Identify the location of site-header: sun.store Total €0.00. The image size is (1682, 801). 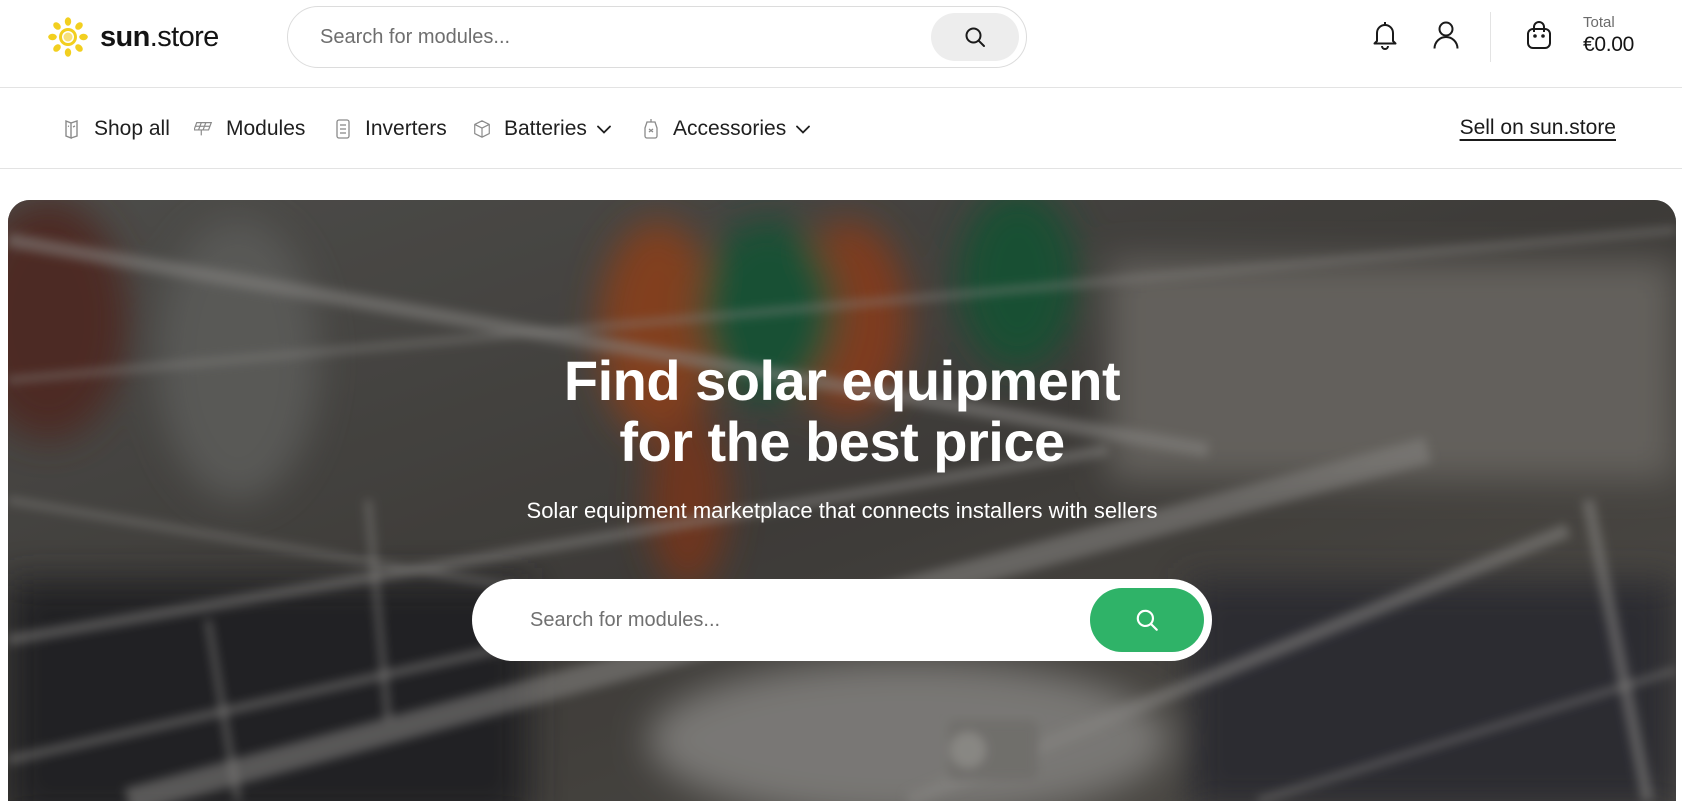
(841, 44).